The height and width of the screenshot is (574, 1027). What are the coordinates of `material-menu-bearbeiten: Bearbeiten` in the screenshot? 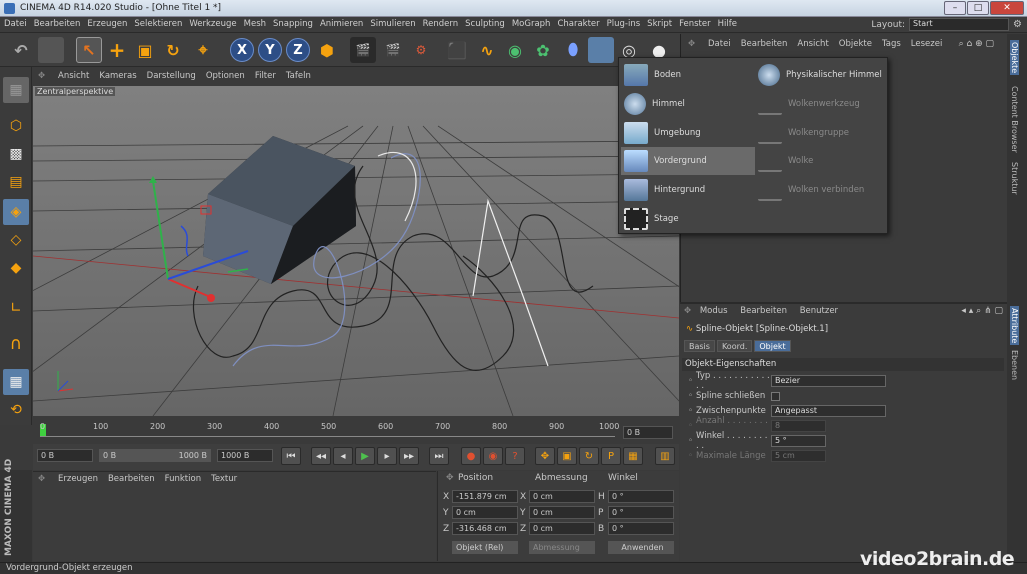 It's located at (131, 478).